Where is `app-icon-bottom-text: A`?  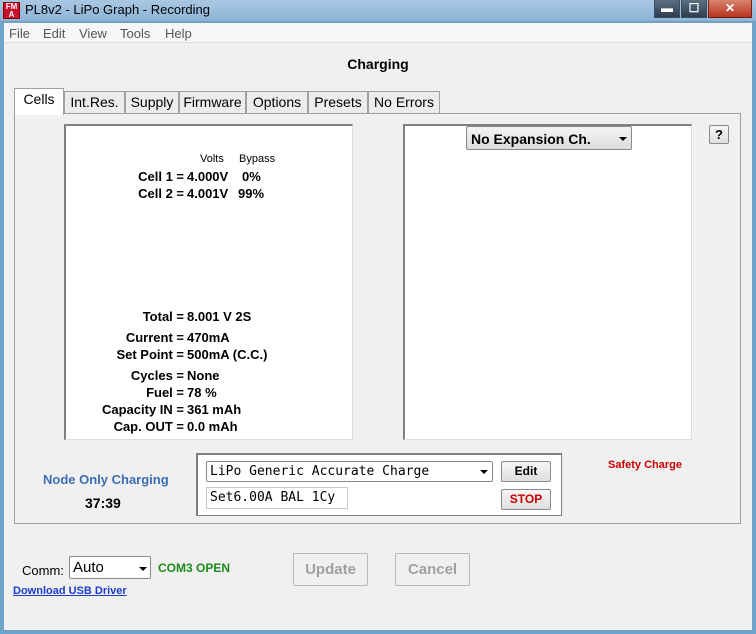 app-icon-bottom-text: A is located at coordinates (11, 14).